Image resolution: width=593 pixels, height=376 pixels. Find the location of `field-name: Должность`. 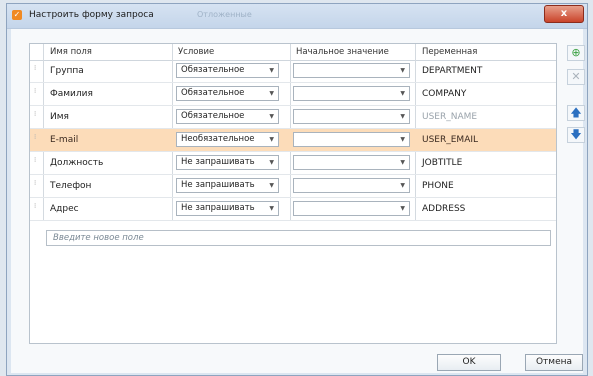

field-name: Должность is located at coordinates (77, 163).